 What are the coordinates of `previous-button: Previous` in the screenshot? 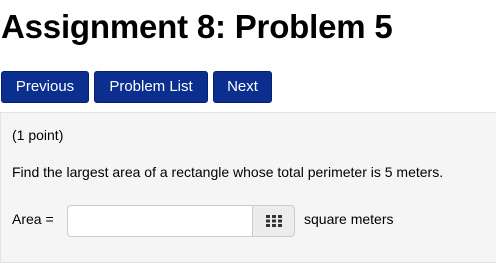 It's located at (45, 87).